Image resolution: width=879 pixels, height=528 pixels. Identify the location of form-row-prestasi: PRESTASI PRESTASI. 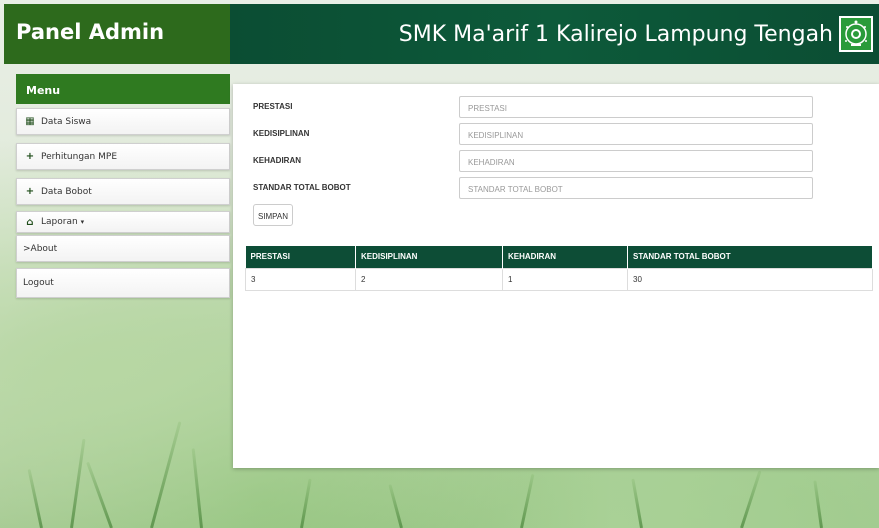
(553, 107).